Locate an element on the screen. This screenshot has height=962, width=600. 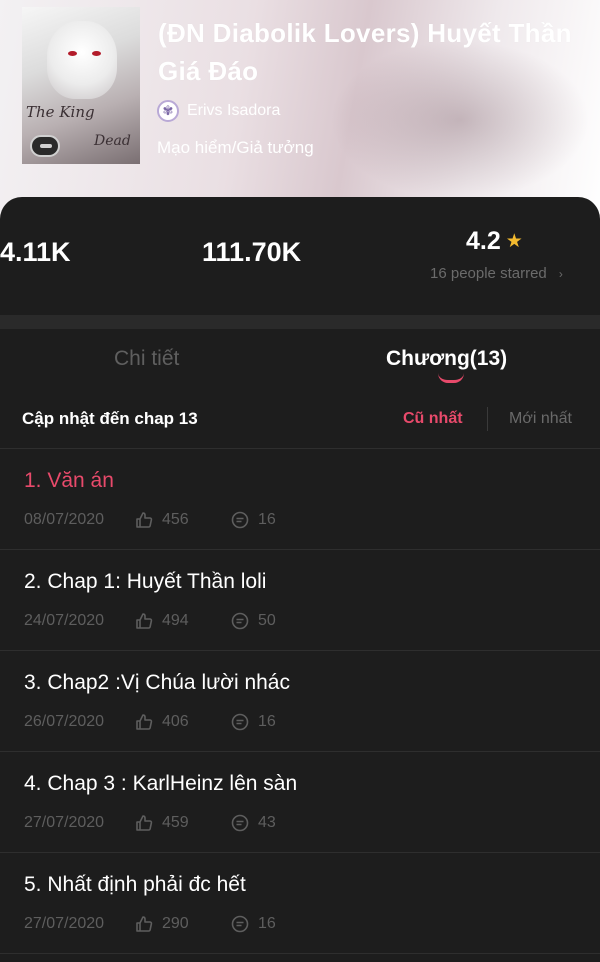
chapter-meta: 08/07/2020 456 16 is located at coordinates (150, 520).